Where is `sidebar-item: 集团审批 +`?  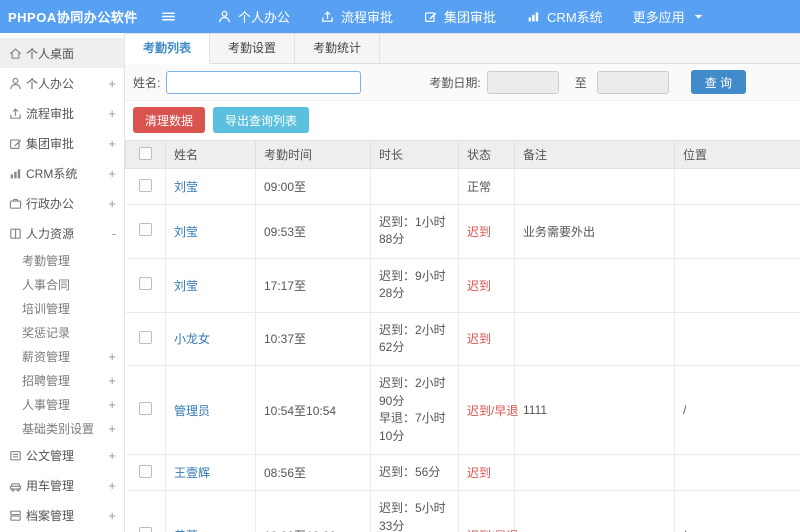 sidebar-item: 集团审批 + is located at coordinates (62, 143).